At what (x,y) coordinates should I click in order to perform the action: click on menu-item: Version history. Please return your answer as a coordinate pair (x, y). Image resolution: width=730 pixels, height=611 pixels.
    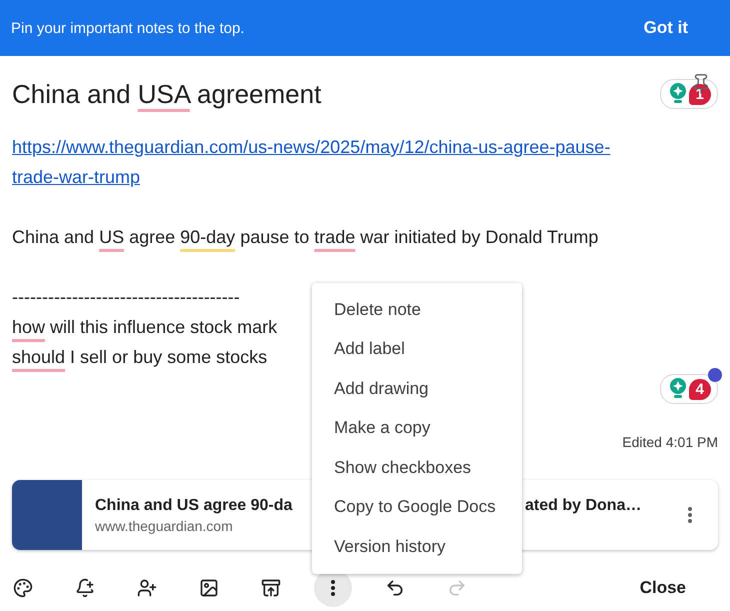
    Looking at the image, I should click on (417, 546).